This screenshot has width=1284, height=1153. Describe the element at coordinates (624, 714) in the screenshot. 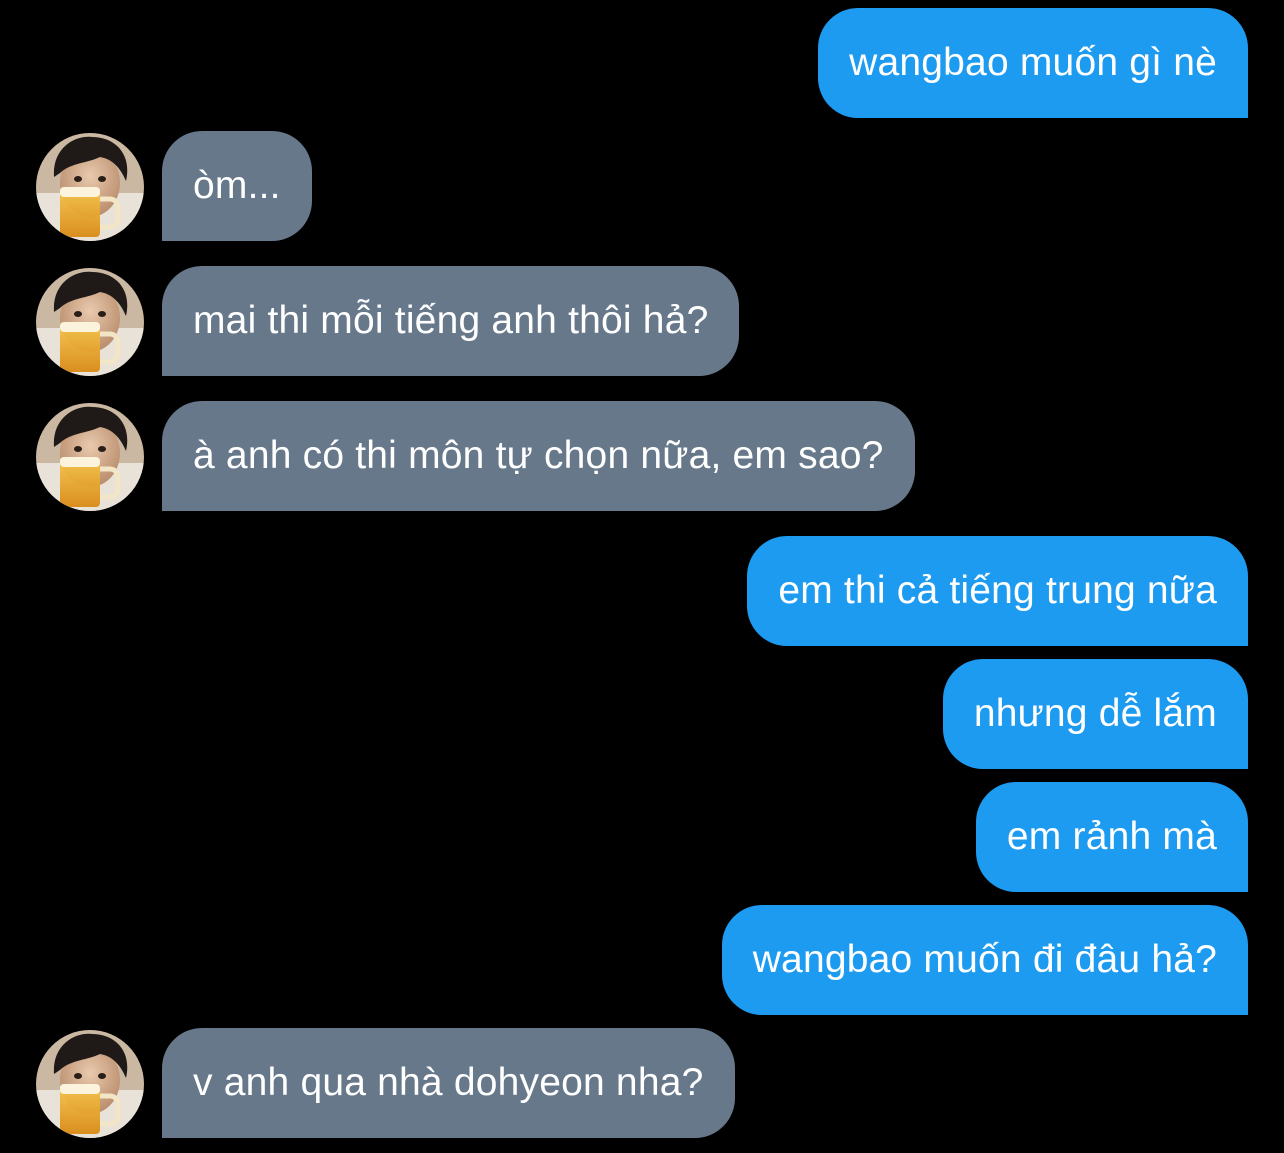

I see `message-outgoing: nhưng dễ lắm` at that location.